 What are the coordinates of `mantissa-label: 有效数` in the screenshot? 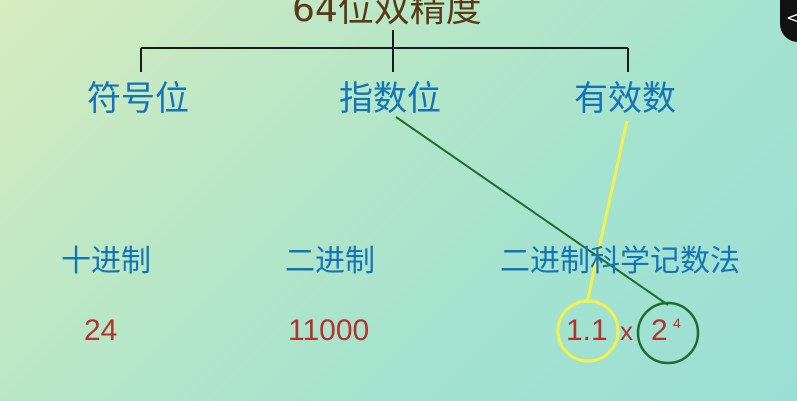 It's located at (625, 99).